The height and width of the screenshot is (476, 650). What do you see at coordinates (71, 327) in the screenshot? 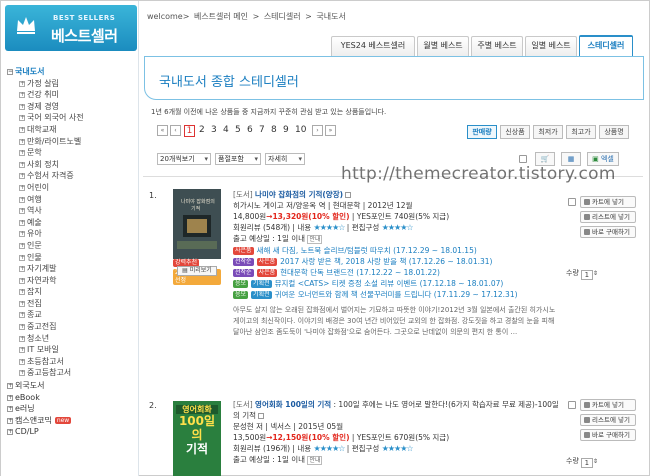
I see `sidebar-subcategory: + 중고전집` at bounding box center [71, 327].